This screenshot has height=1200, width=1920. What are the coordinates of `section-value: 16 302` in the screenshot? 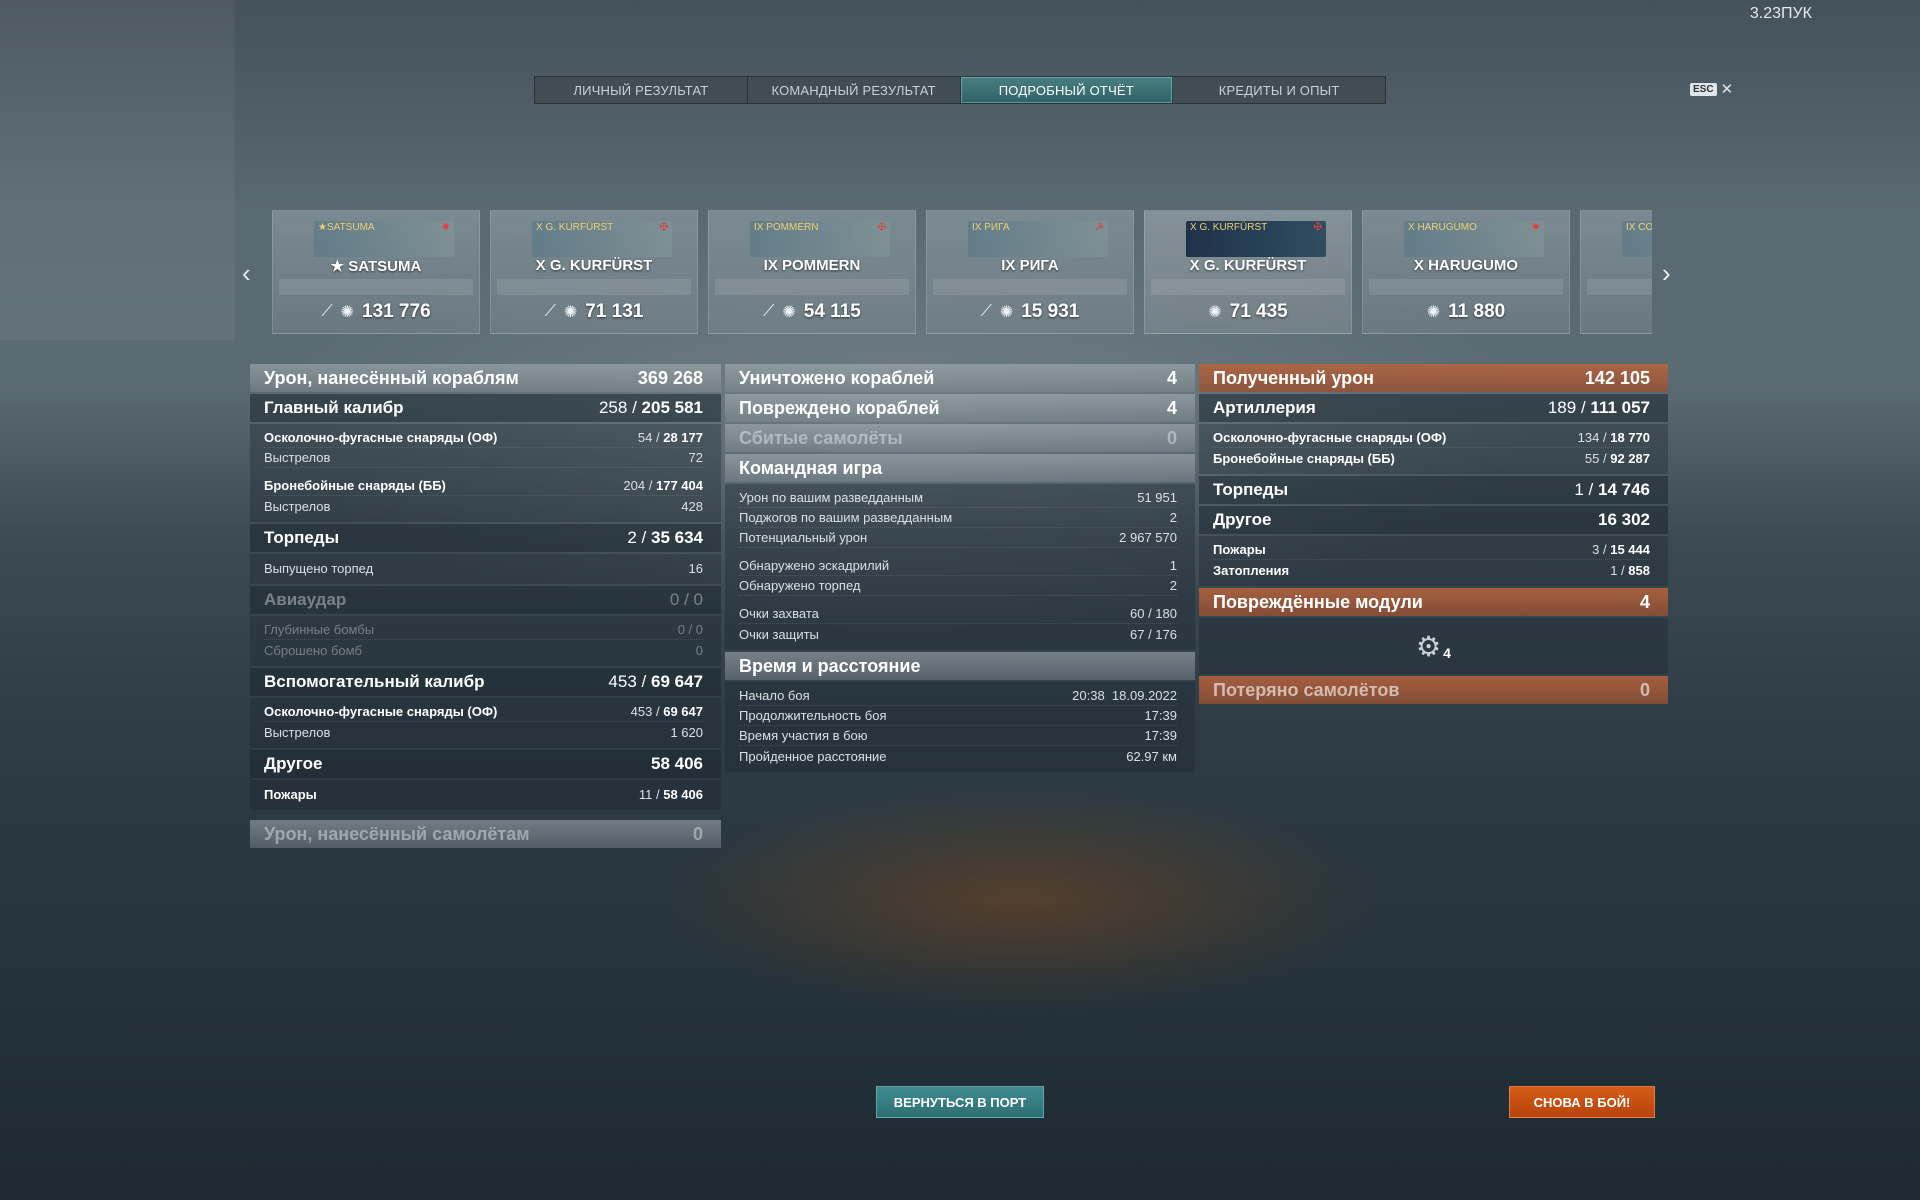 It's located at (1624, 519).